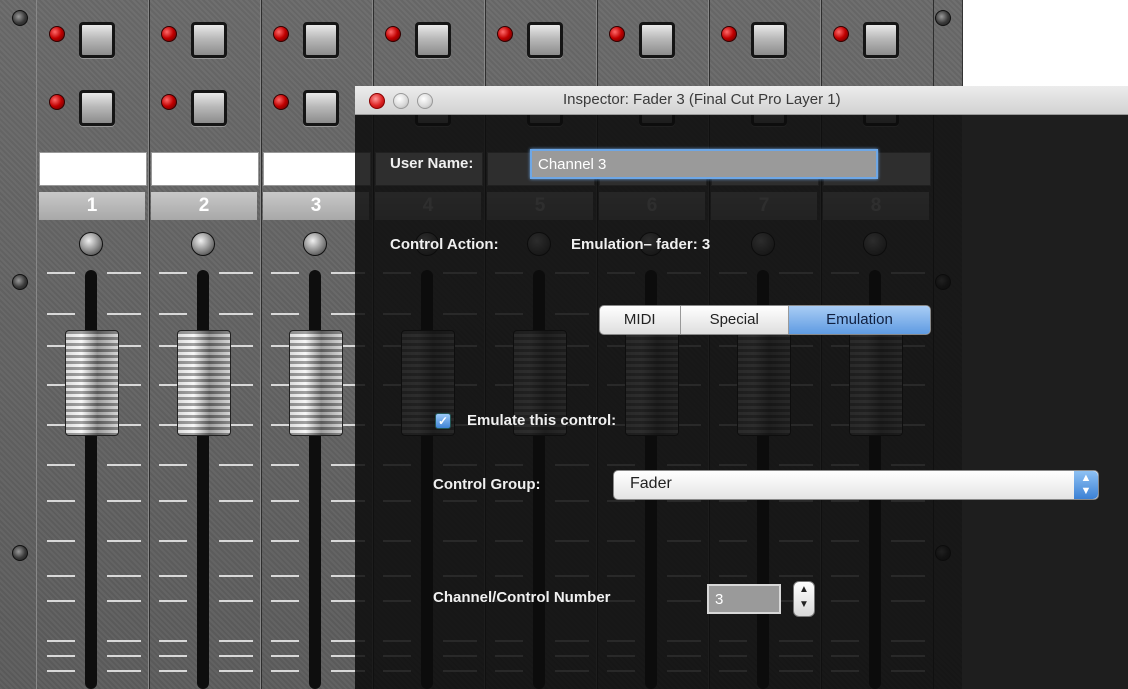  What do you see at coordinates (204, 206) in the screenshot?
I see `channel-number-label: 2` at bounding box center [204, 206].